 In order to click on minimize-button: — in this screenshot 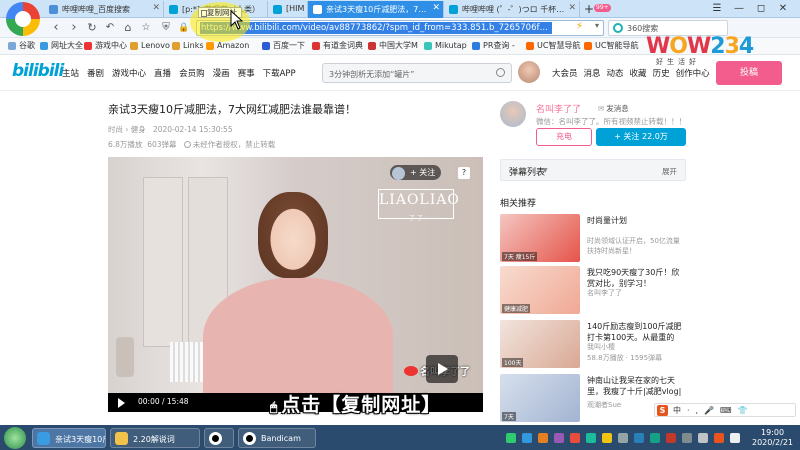, I will do `click(739, 9)`.